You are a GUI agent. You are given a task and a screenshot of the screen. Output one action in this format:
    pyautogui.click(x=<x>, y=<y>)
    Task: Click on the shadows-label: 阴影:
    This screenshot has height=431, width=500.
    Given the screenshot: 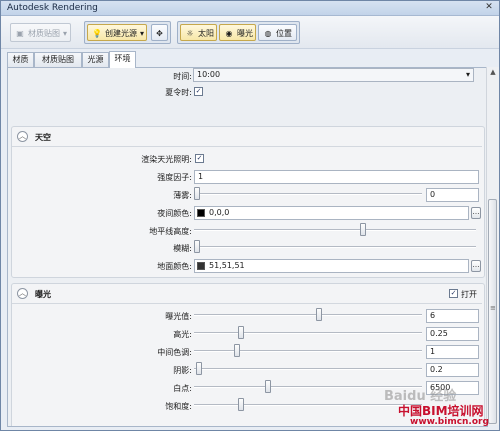 What is the action you would take?
    pyautogui.click(x=182, y=370)
    